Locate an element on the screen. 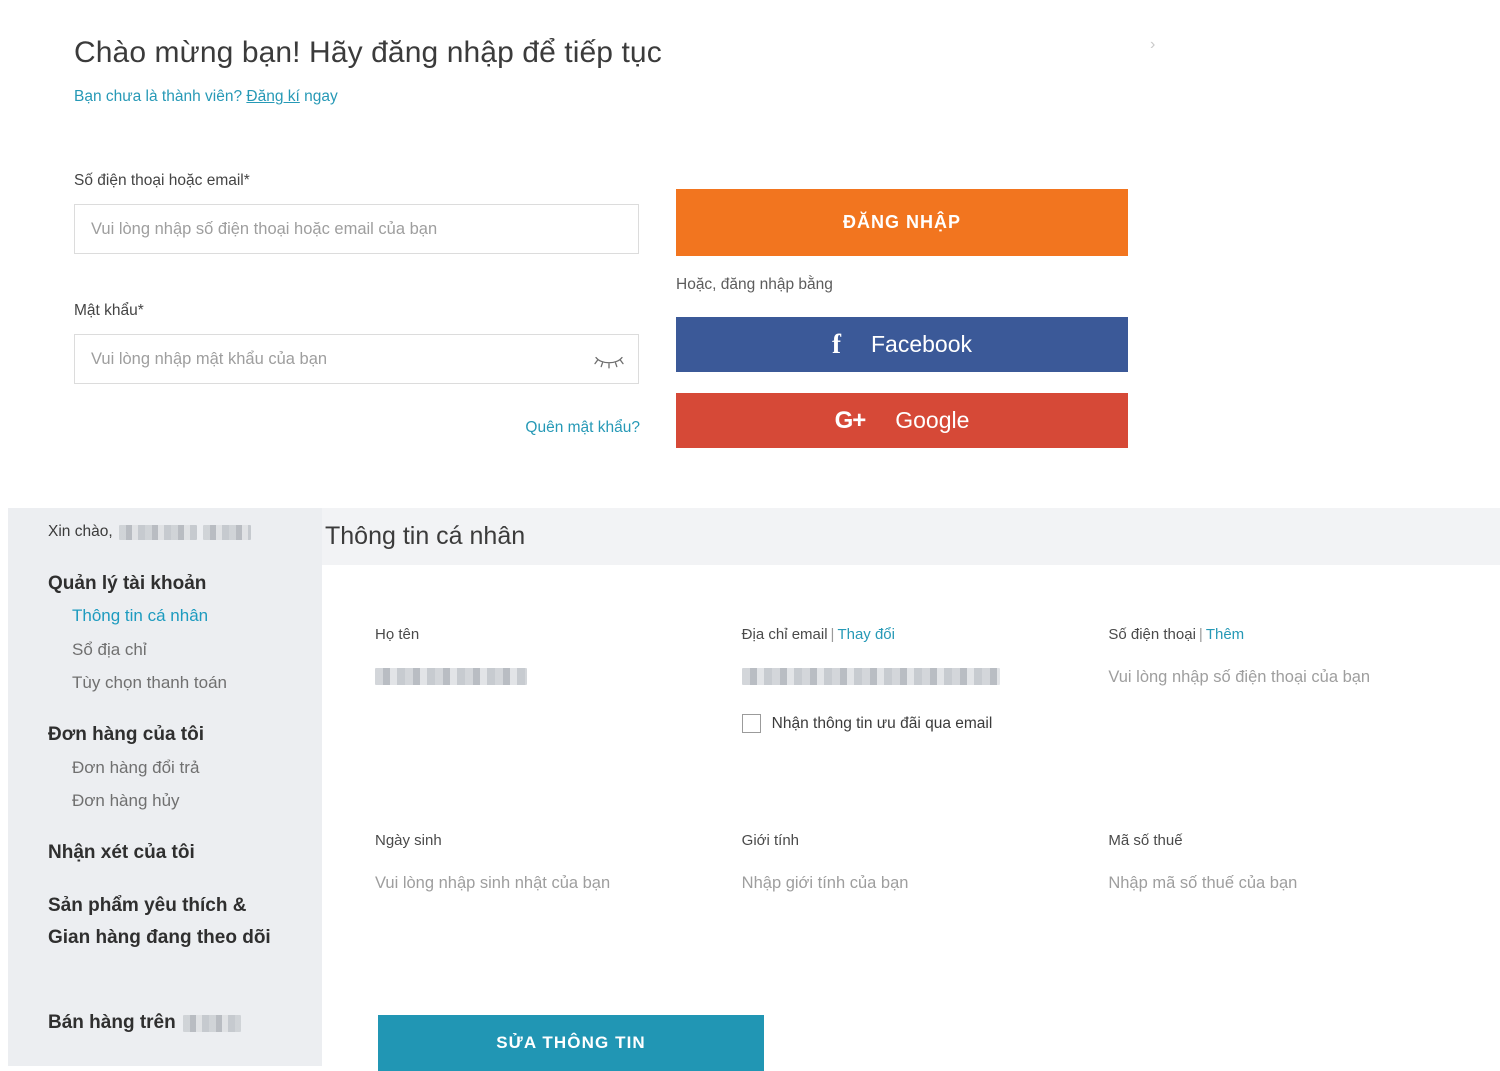 The width and height of the screenshot is (1500, 1071). email-change-link: Thay đổi is located at coordinates (866, 634).